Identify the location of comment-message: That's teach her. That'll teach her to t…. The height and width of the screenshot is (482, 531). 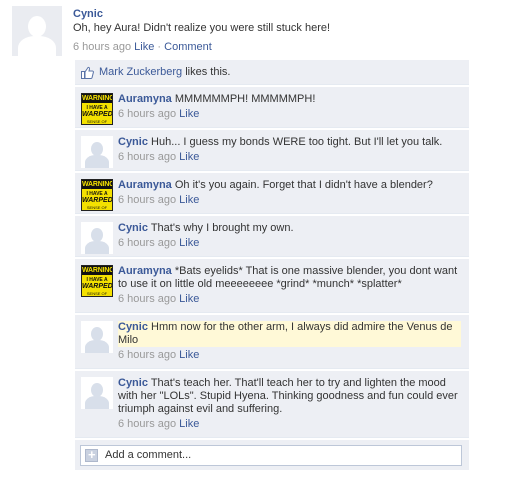
(288, 396).